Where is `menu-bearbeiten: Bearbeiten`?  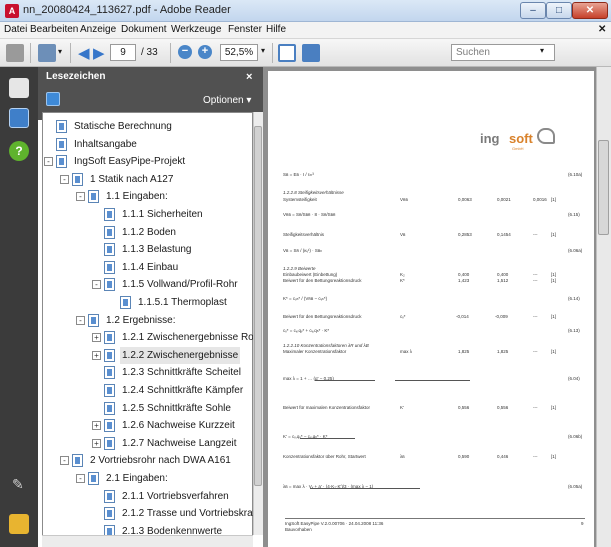
menu-bearbeiten: Bearbeiten is located at coordinates (54, 29).